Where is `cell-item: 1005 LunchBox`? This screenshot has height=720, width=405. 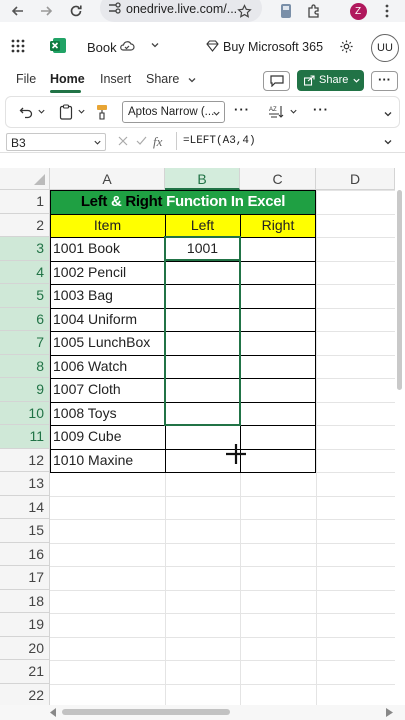
cell-item: 1005 LunchBox is located at coordinates (107, 343).